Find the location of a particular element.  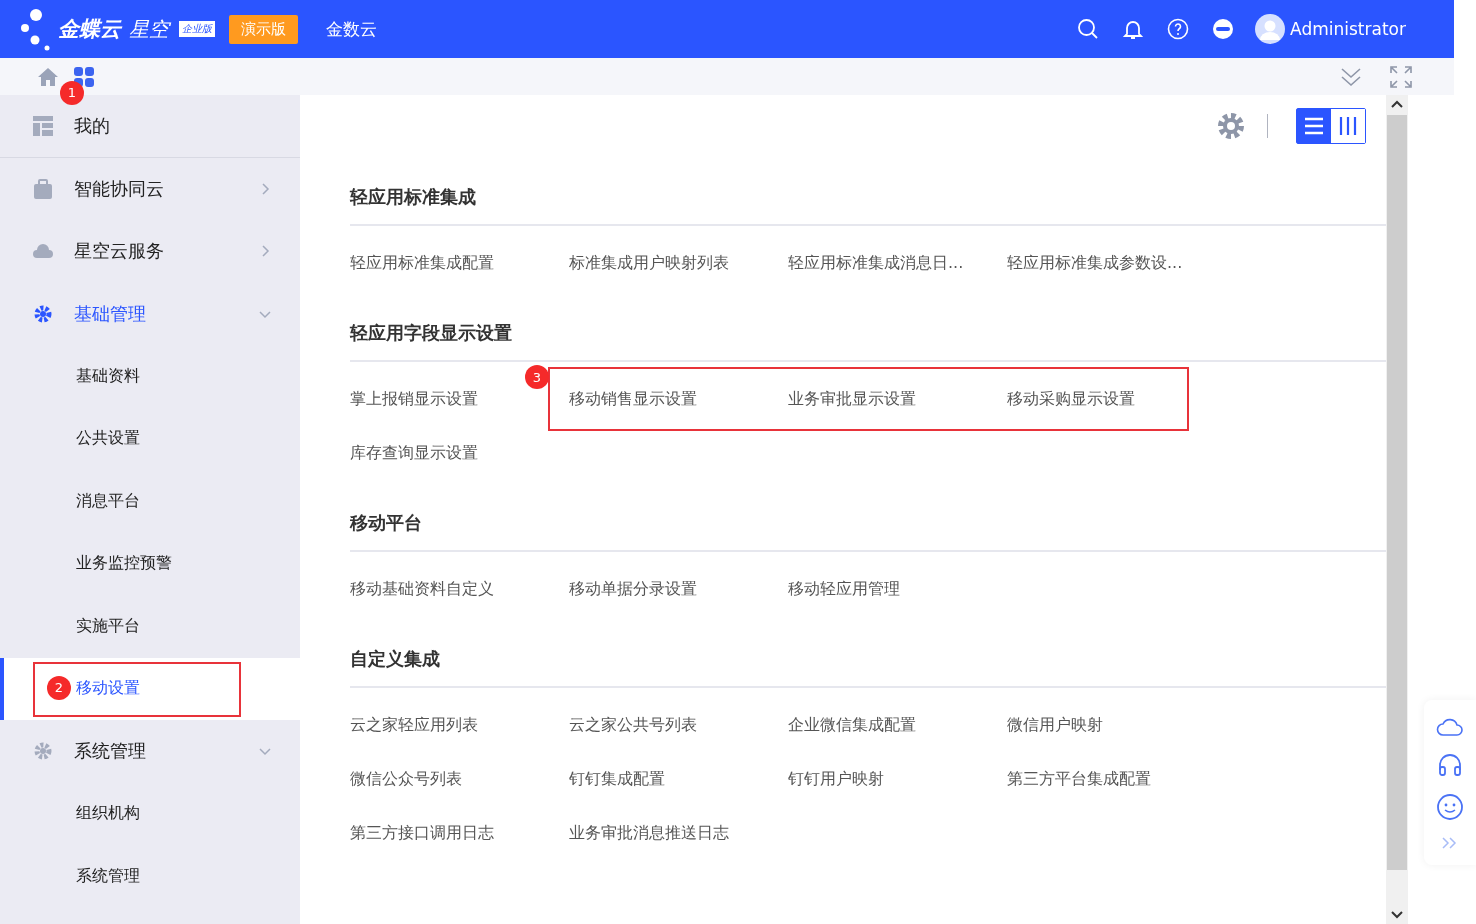

scroll-up-icon is located at coordinates (1397, 104).